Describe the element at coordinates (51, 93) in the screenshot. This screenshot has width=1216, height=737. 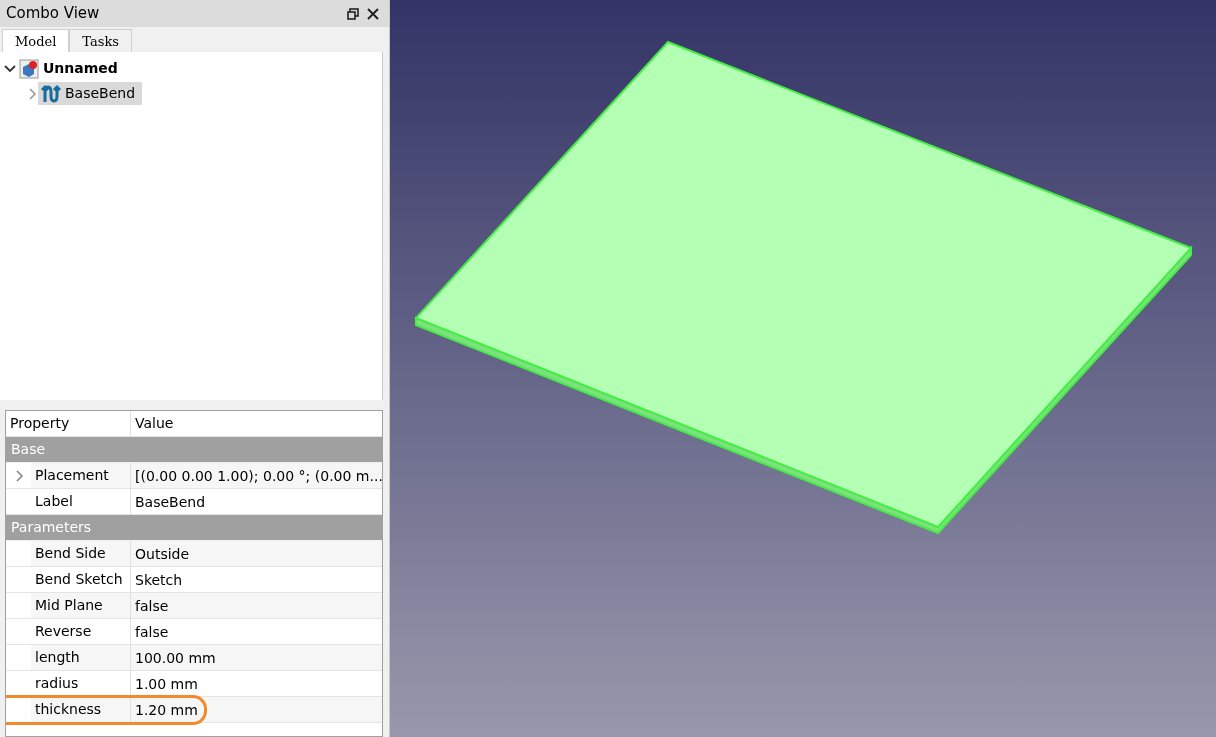
I see `bend-icon` at that location.